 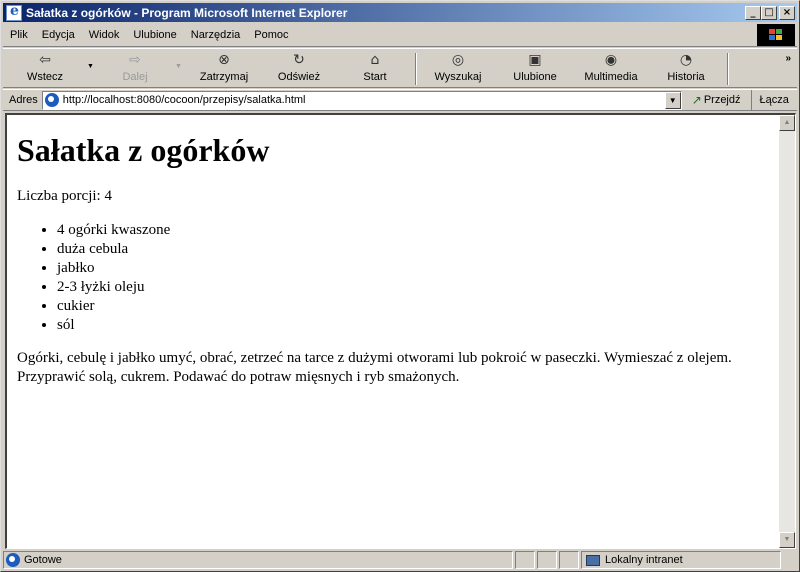 I want to click on scroll-up-icon: ▲, so click(x=787, y=123).